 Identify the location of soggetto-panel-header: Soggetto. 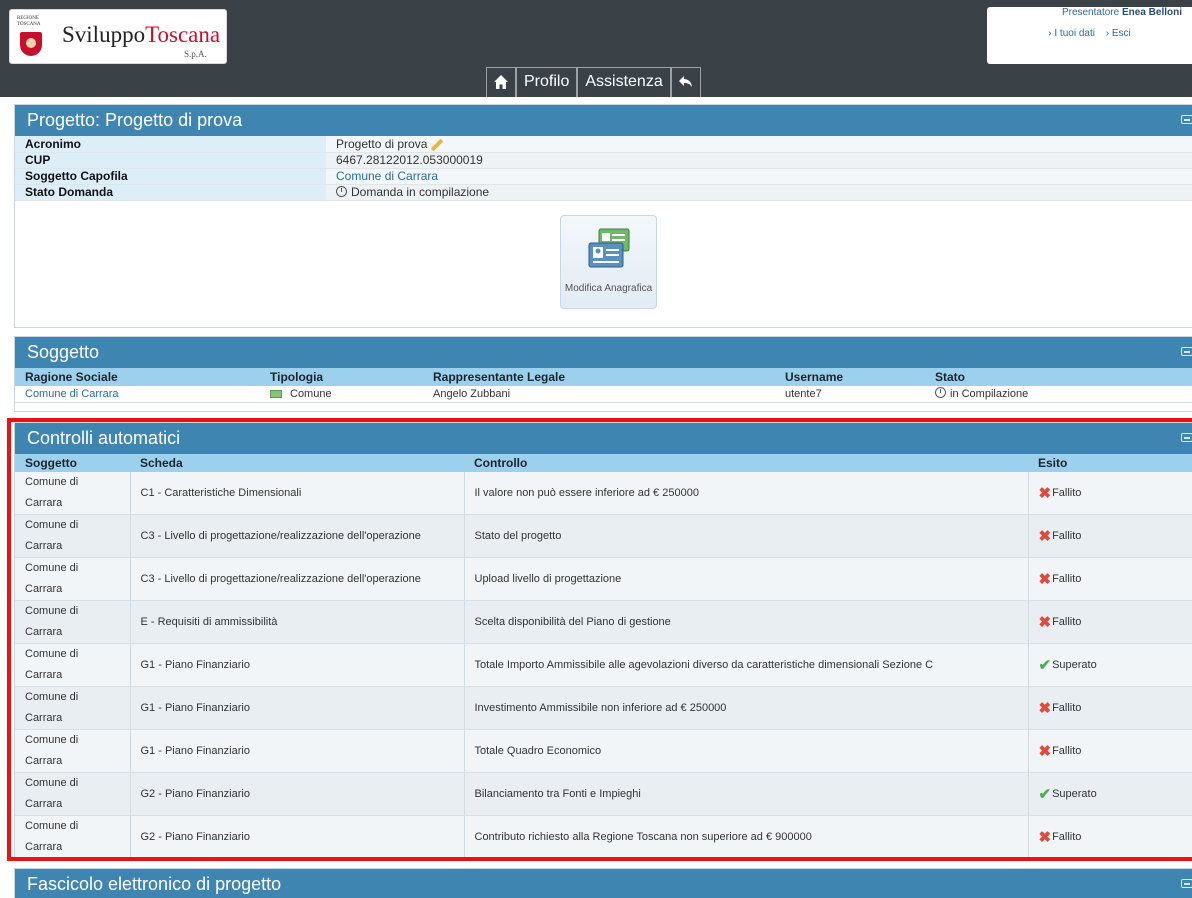
(603, 352).